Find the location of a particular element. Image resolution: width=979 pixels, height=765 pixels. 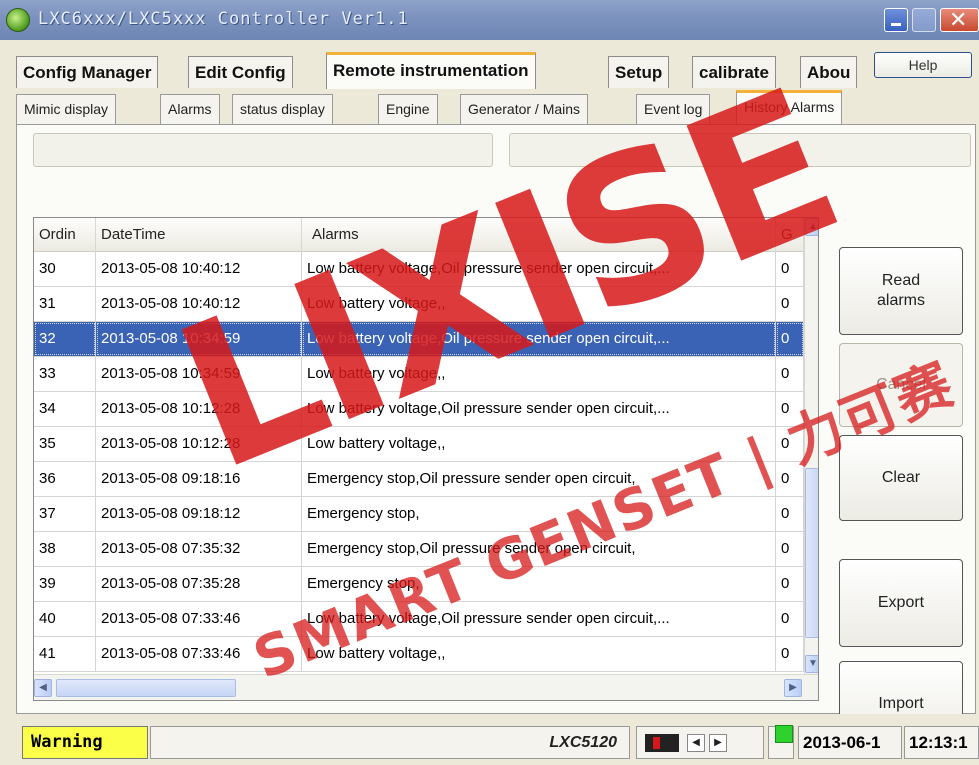

next-arrow-icon: ▶ is located at coordinates (718, 743).